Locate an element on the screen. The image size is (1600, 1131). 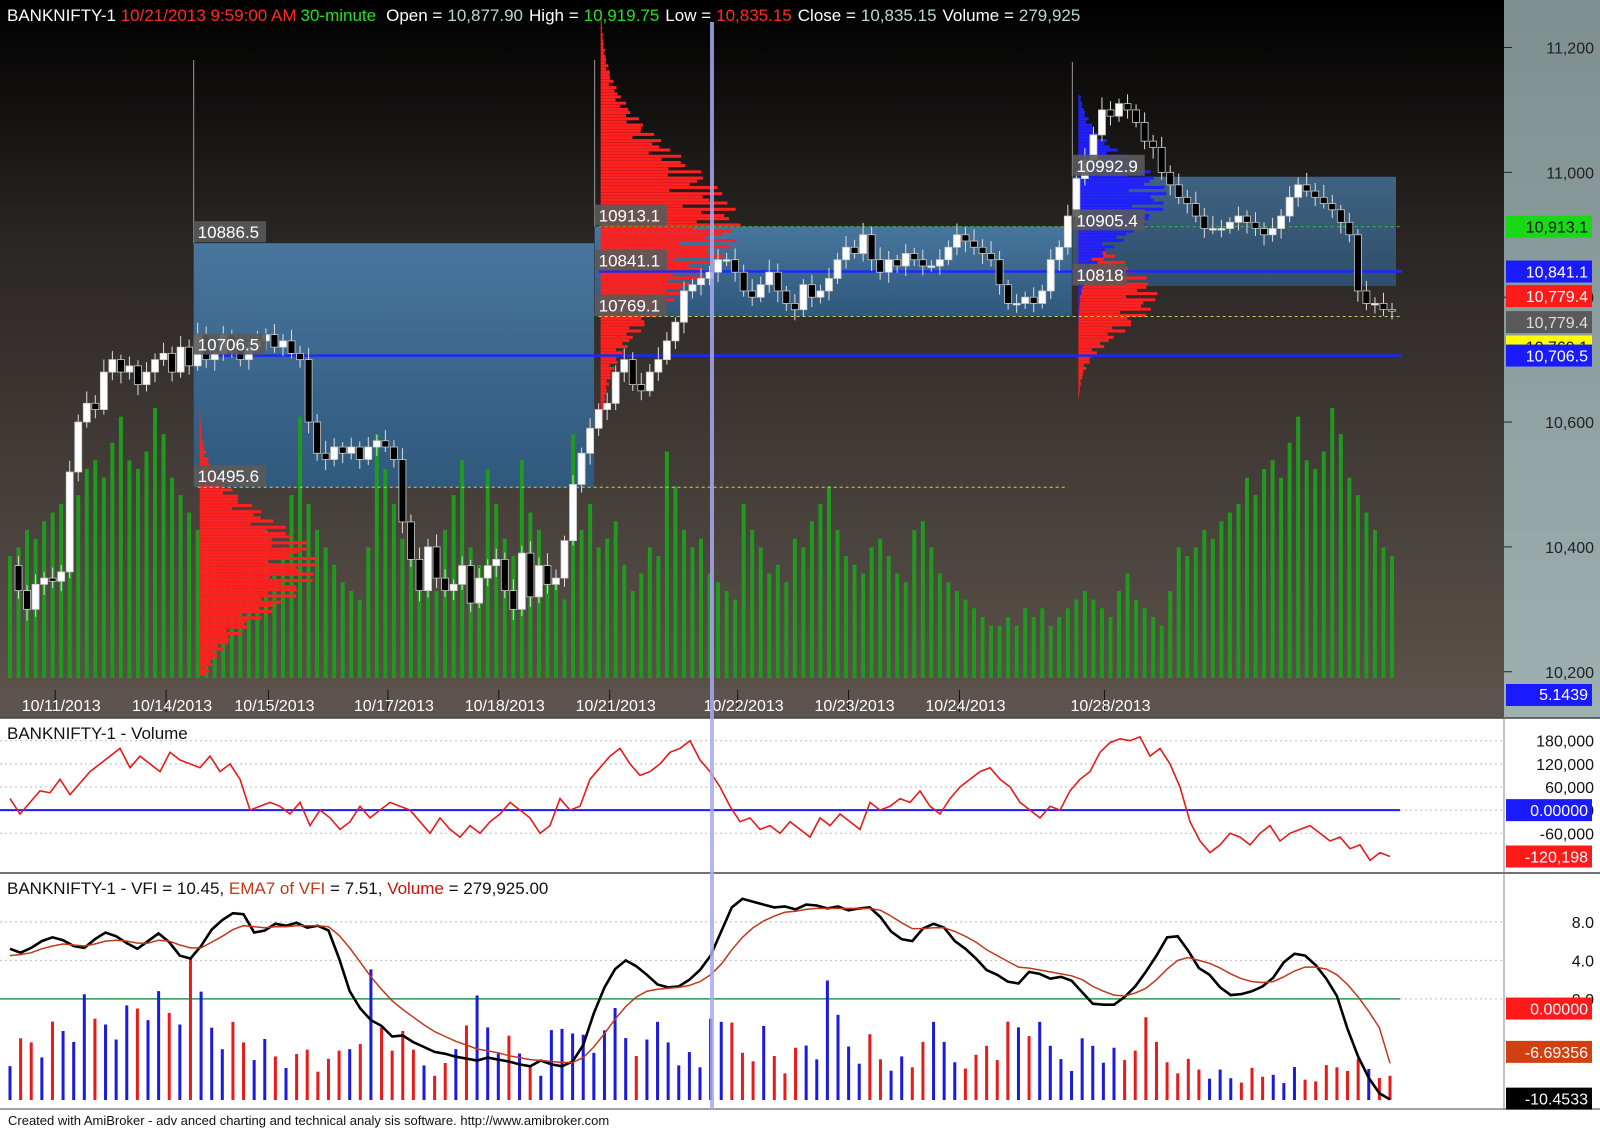
header-close-value: 10,835.15 is located at coordinates (899, 15).